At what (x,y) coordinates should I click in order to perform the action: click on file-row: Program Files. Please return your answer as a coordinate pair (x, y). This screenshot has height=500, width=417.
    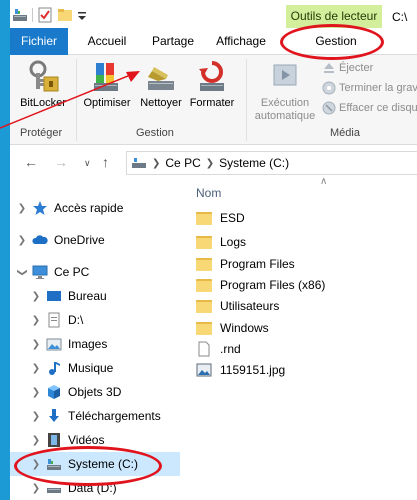
    Looking at the image, I should click on (245, 264).